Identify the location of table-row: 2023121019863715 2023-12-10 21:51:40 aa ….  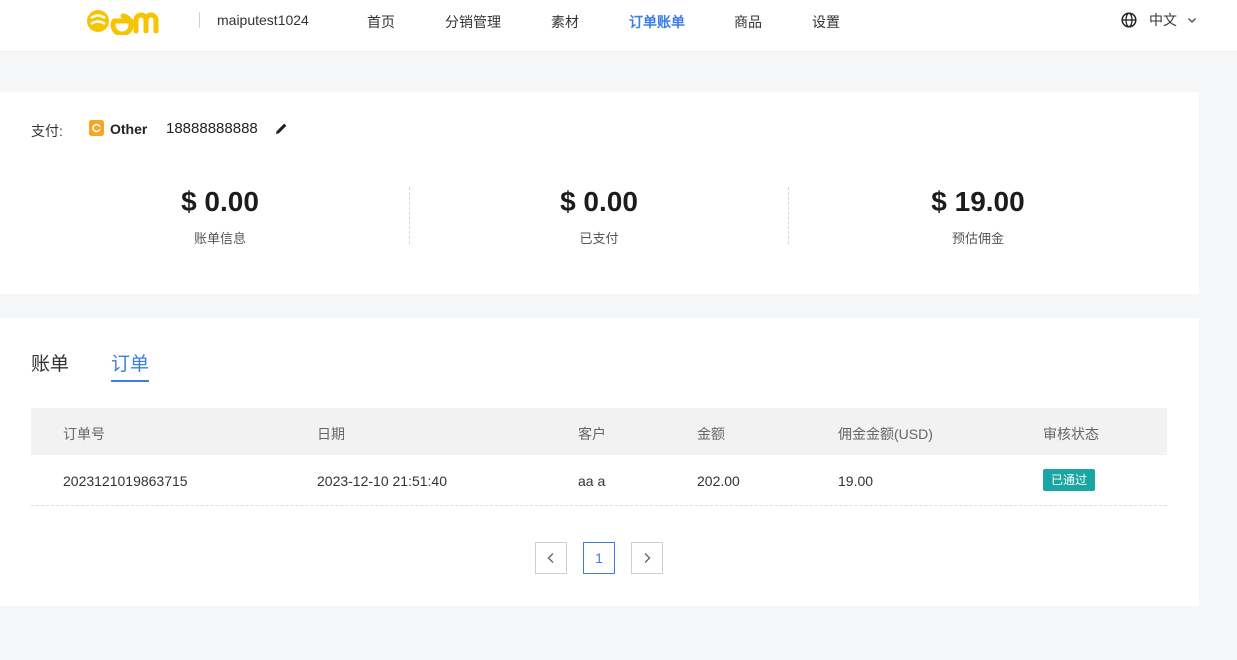
(599, 480).